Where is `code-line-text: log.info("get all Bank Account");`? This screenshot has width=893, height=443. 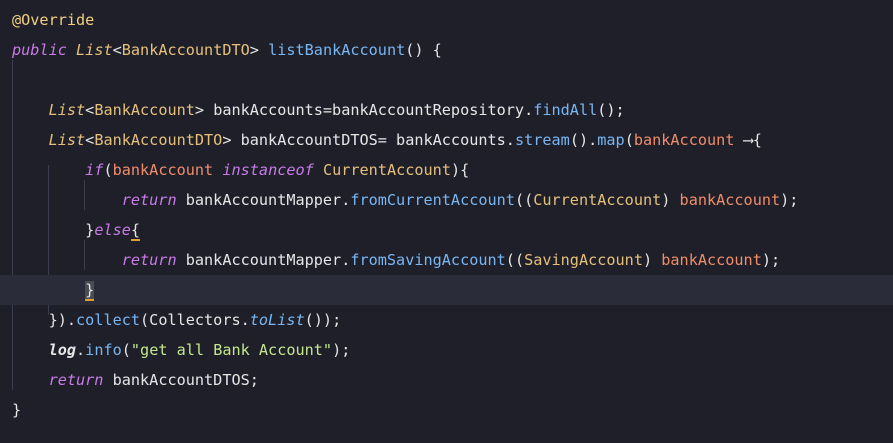
code-line-text: log.info("get all Bank Account"); is located at coordinates (181, 350).